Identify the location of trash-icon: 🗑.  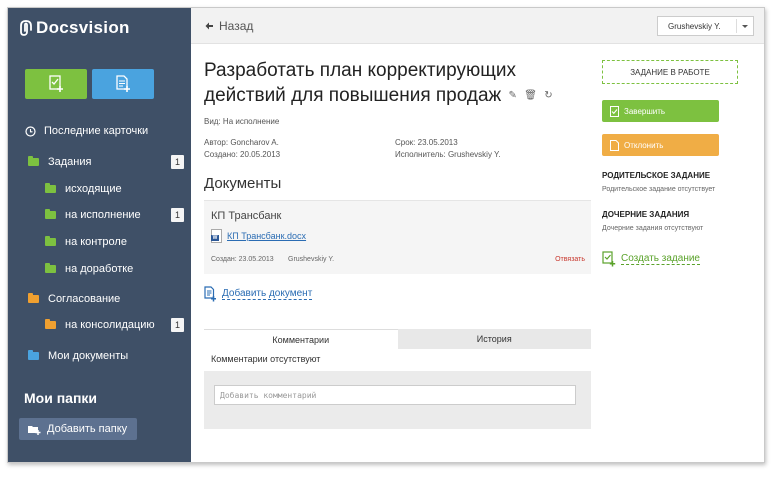
(530, 95).